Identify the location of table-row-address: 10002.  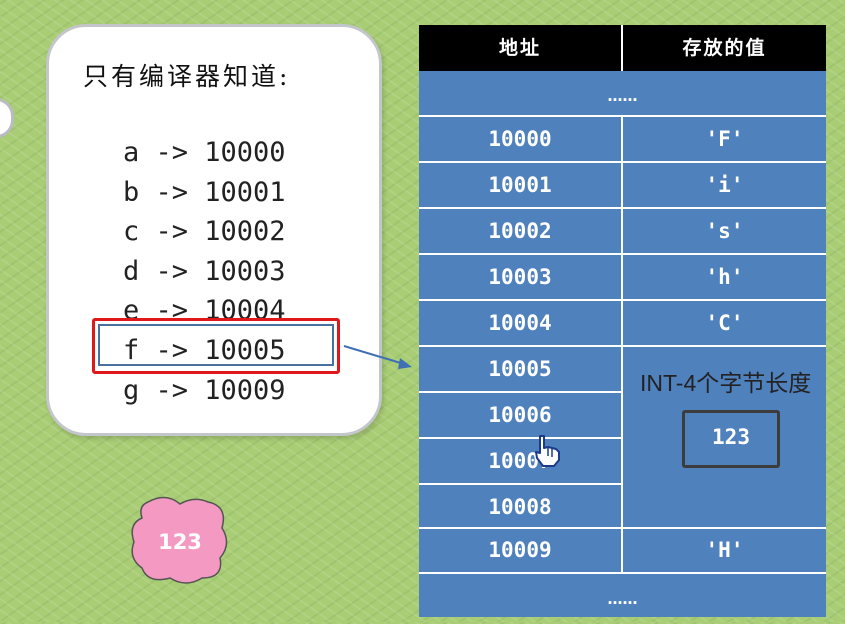
(520, 231).